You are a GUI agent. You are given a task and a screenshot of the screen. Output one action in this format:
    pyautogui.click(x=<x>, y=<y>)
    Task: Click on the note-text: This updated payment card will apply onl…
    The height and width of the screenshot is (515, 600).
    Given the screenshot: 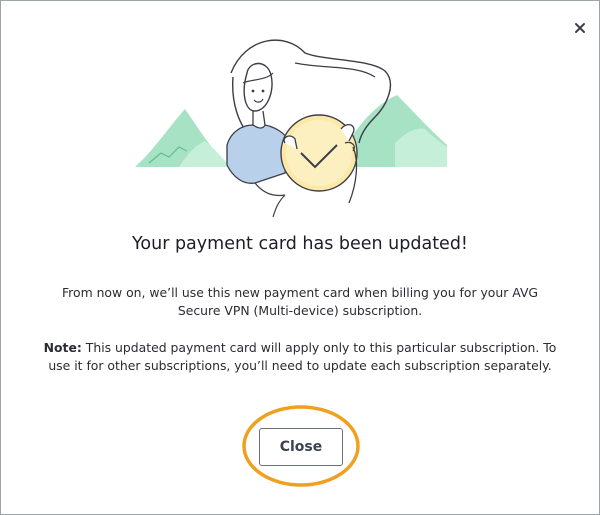 What is the action you would take?
    pyautogui.click(x=302, y=356)
    